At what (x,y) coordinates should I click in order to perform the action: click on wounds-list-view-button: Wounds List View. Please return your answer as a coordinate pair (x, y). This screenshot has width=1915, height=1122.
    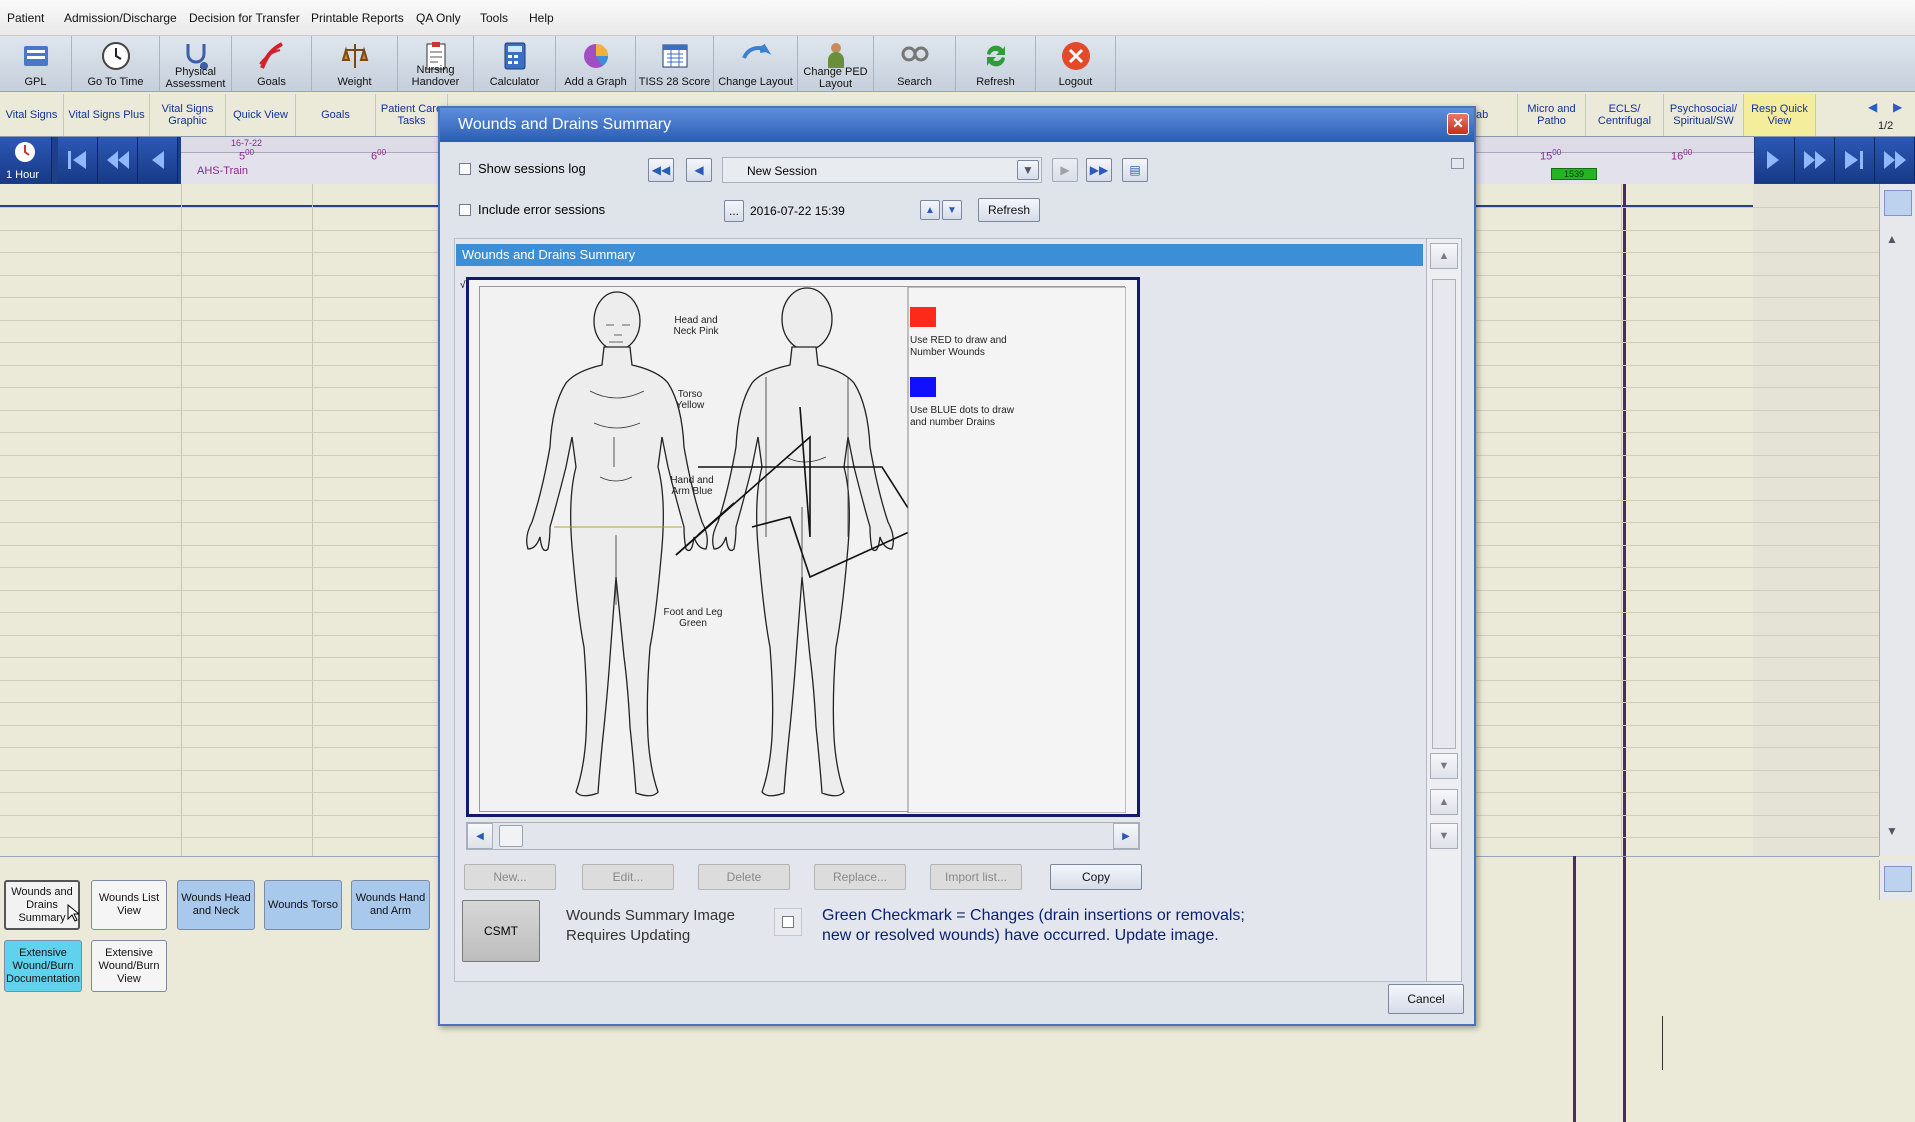
    Looking at the image, I should click on (129, 905).